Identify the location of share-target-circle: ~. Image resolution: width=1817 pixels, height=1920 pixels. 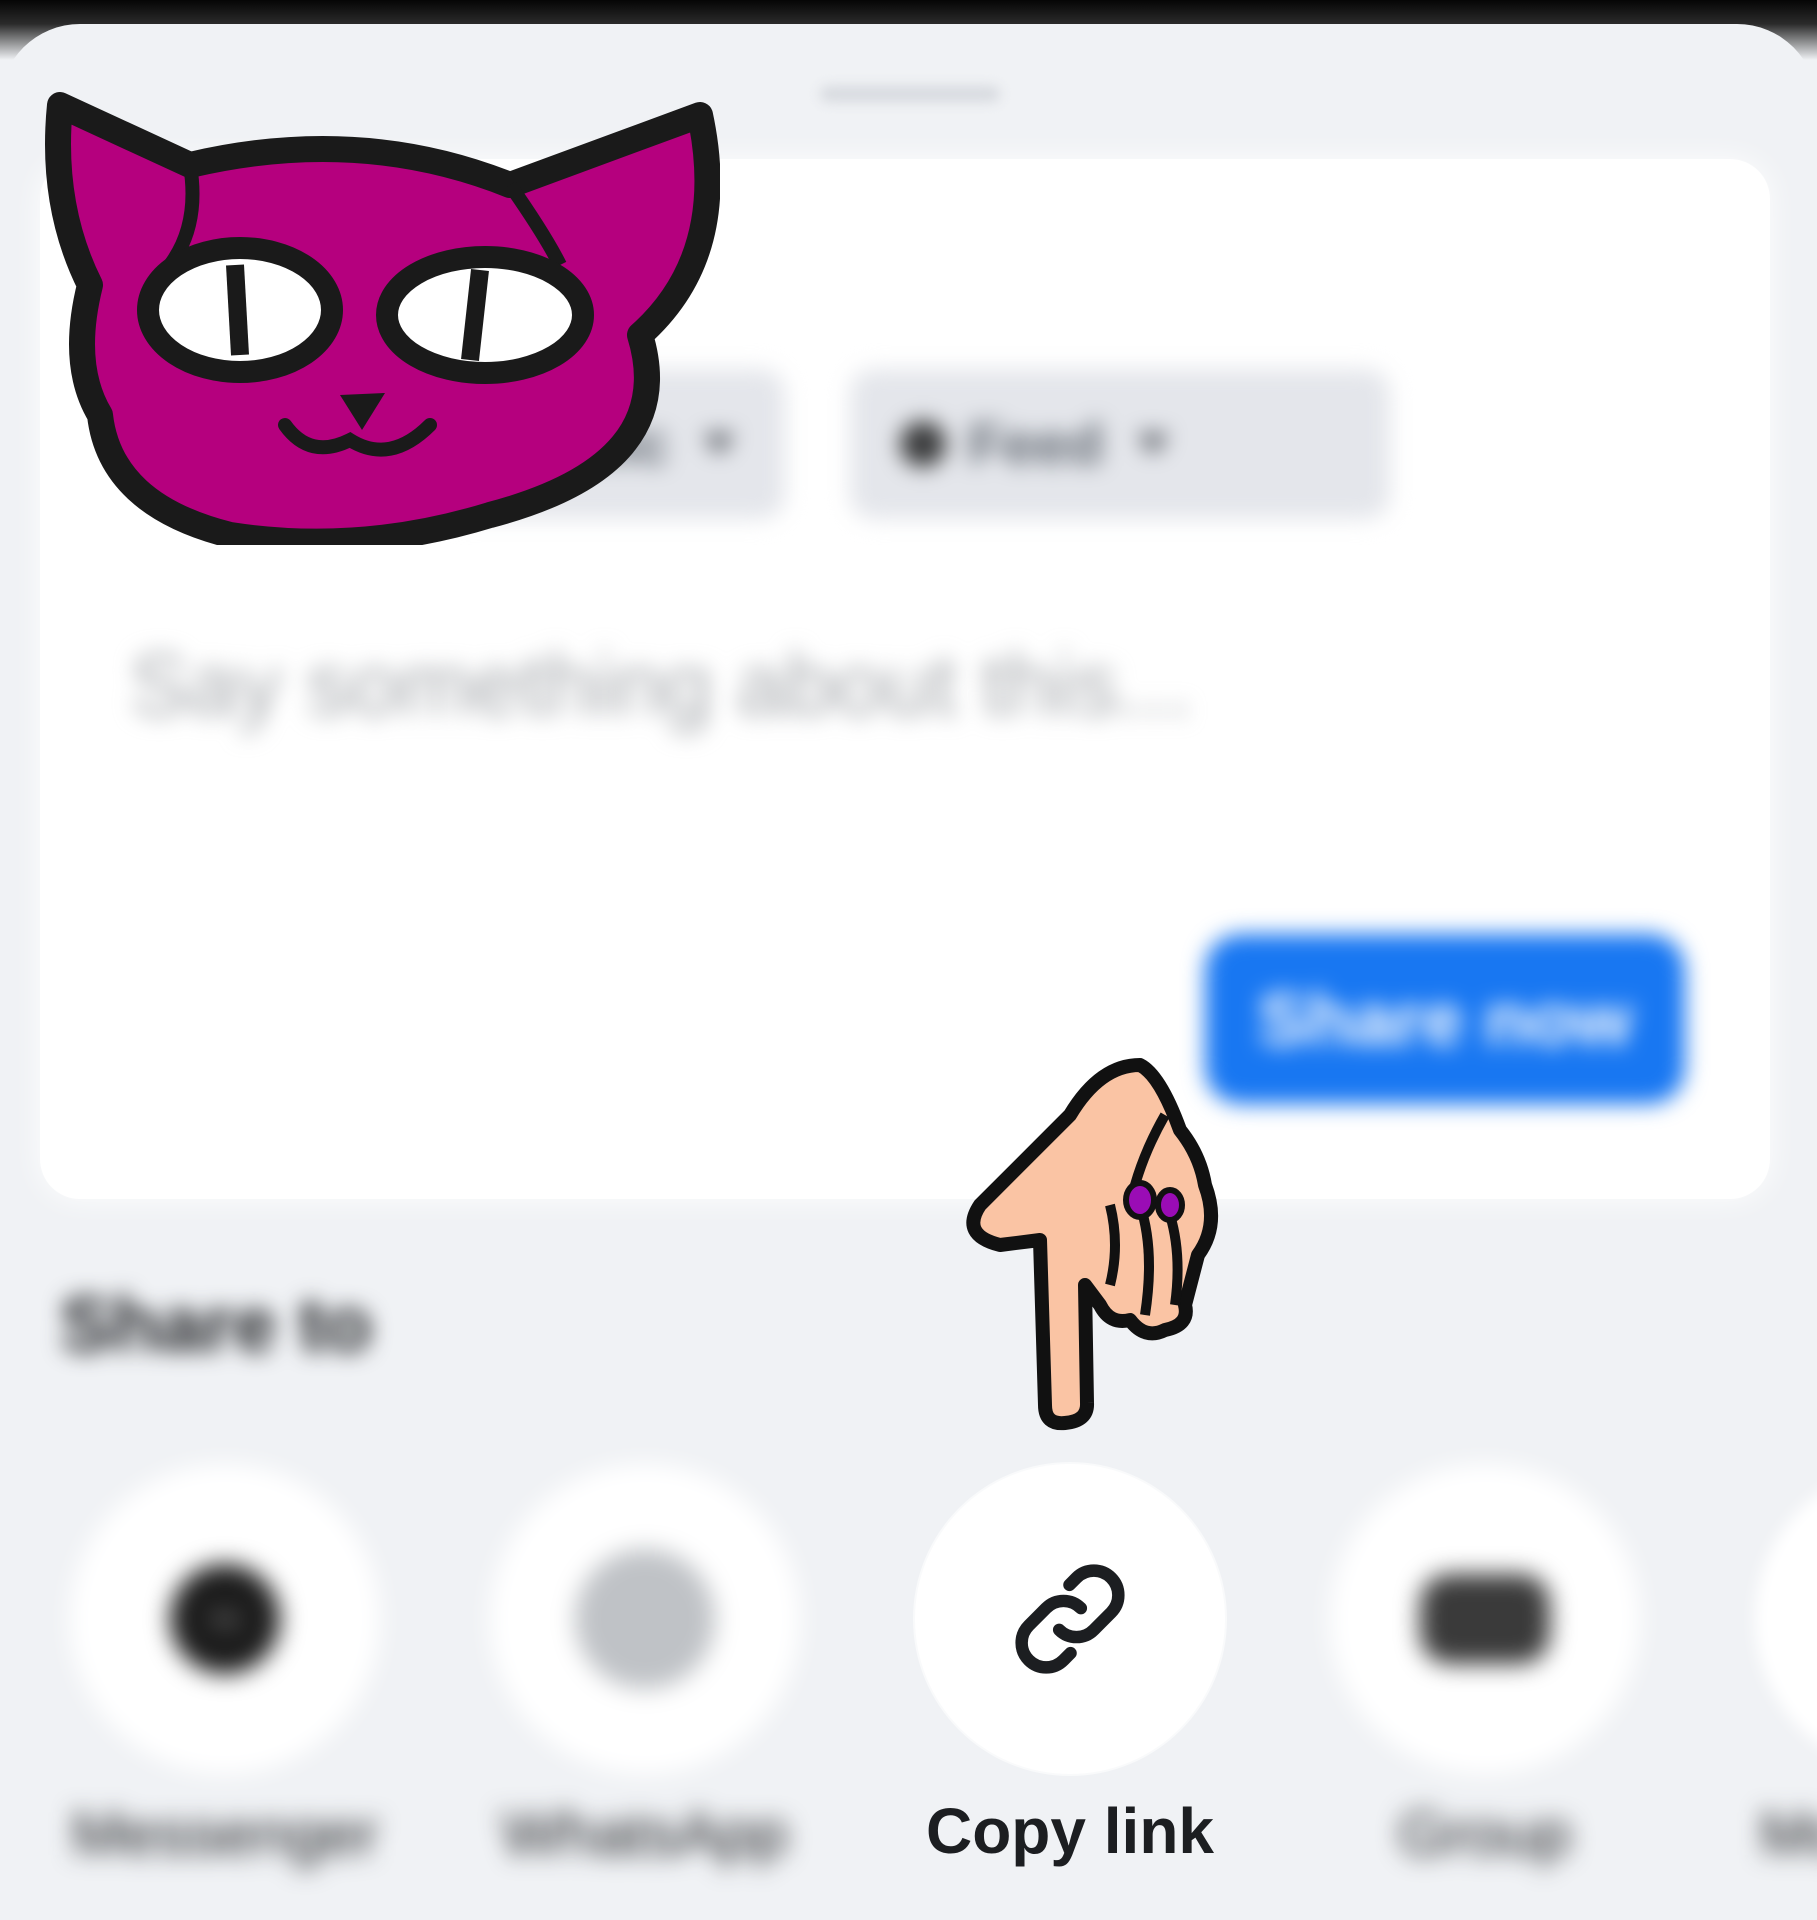
(225, 1619).